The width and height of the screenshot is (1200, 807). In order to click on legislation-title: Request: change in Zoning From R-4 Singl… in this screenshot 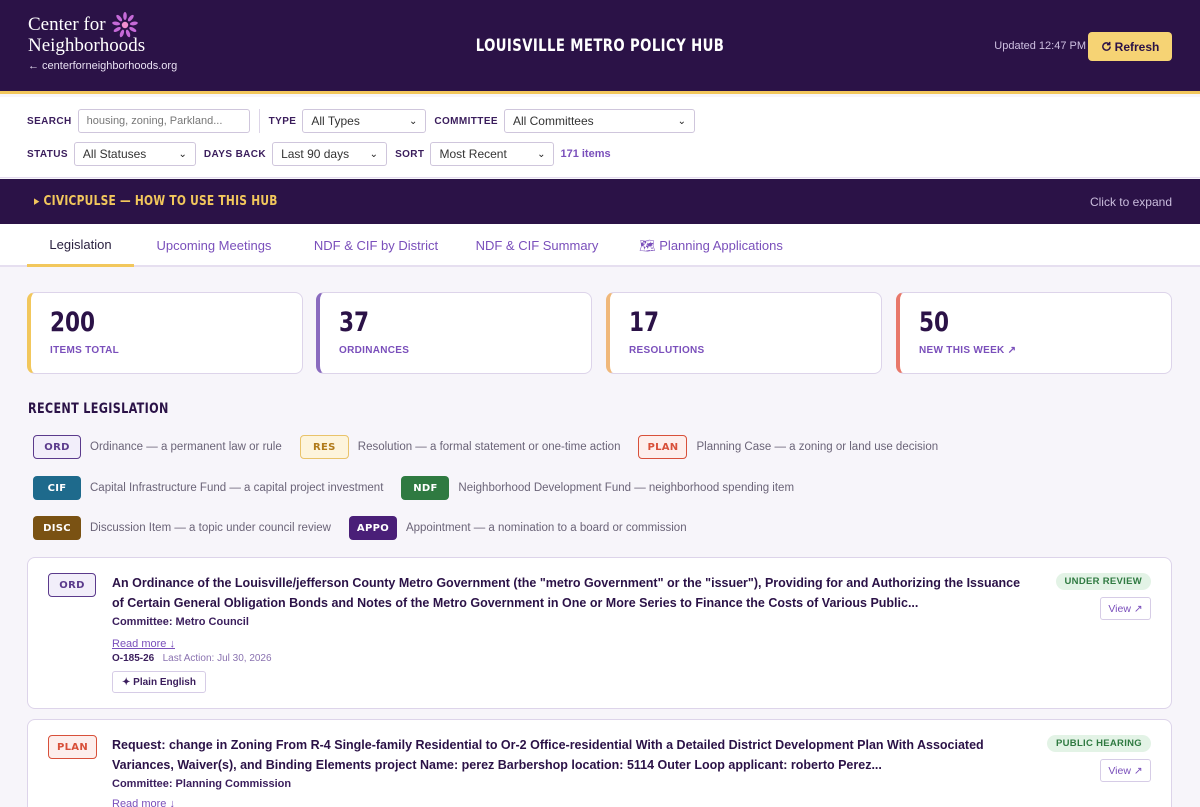, I will do `click(548, 755)`.